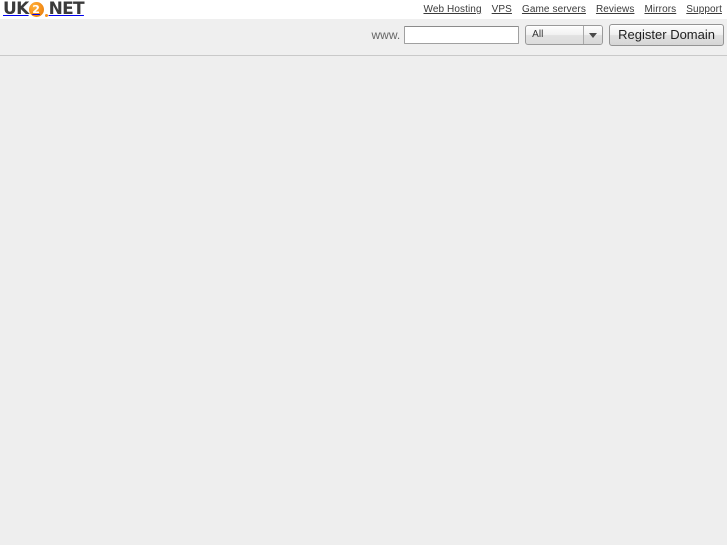 The height and width of the screenshot is (545, 727). What do you see at coordinates (666, 35) in the screenshot?
I see `register-domain-button: Register Domain` at bounding box center [666, 35].